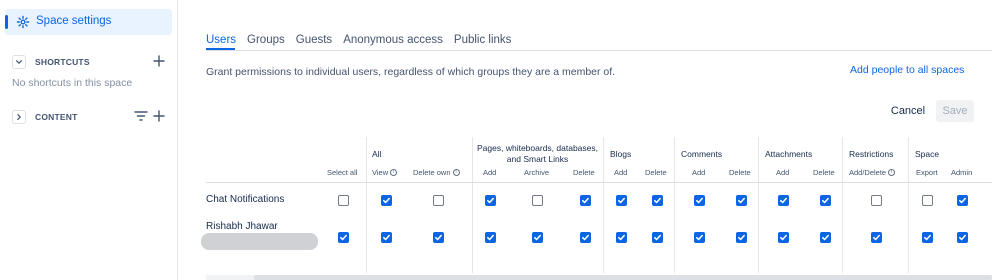  What do you see at coordinates (584, 172) in the screenshot?
I see `col-pages-delete: Delete` at bounding box center [584, 172].